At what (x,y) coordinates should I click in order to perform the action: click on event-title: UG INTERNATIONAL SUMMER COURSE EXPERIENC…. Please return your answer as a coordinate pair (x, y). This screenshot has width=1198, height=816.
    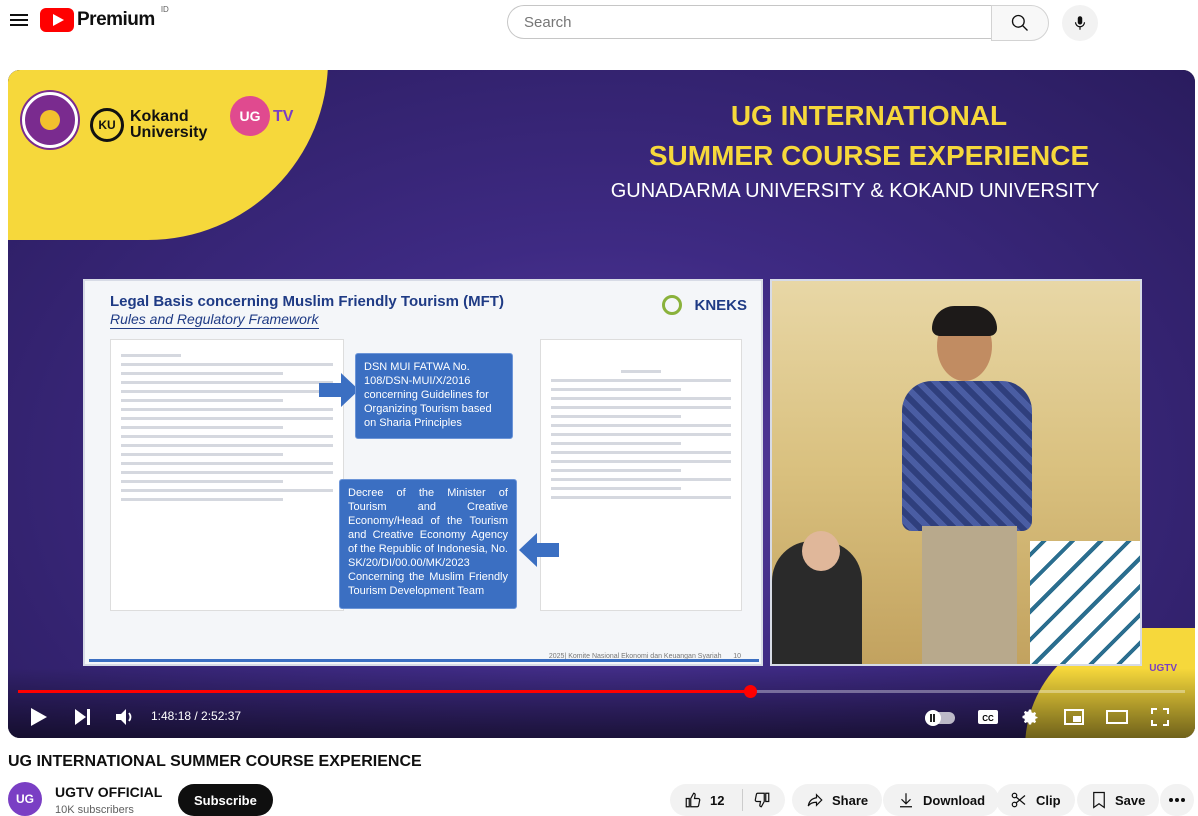
    Looking at the image, I should click on (869, 136).